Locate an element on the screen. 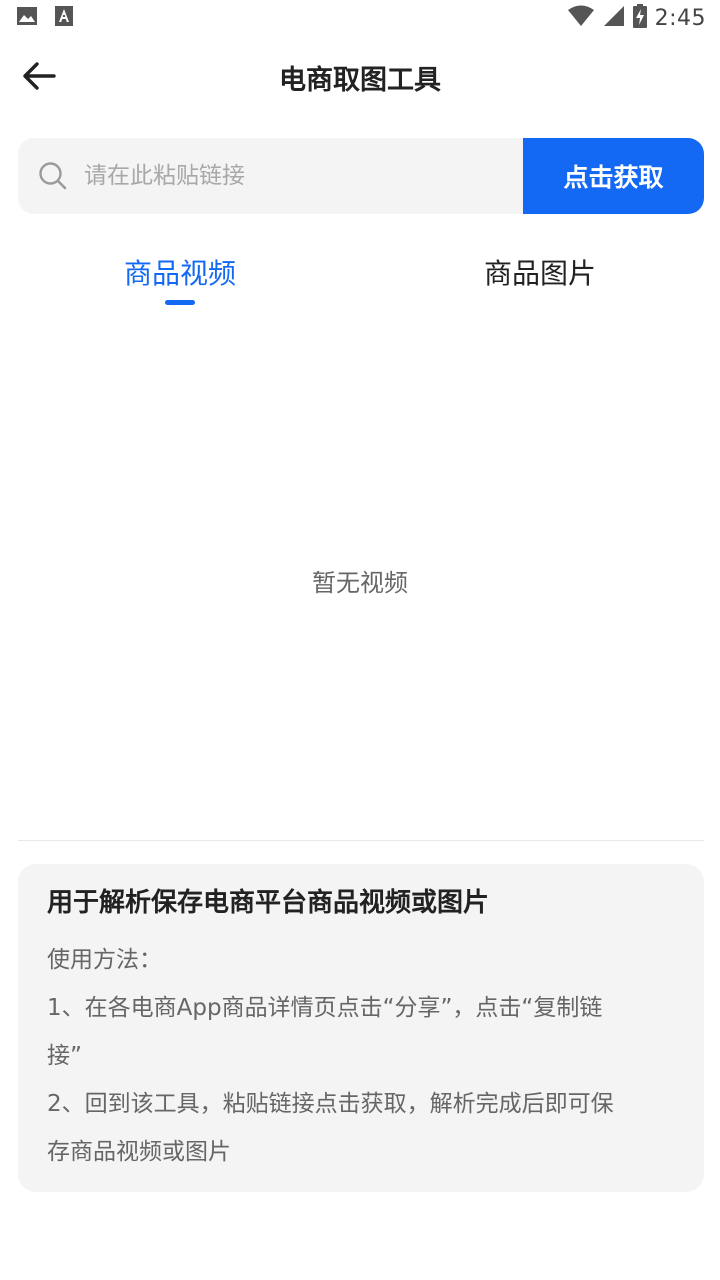 This screenshot has height=1280, width=720. search-icon is located at coordinates (54, 176).